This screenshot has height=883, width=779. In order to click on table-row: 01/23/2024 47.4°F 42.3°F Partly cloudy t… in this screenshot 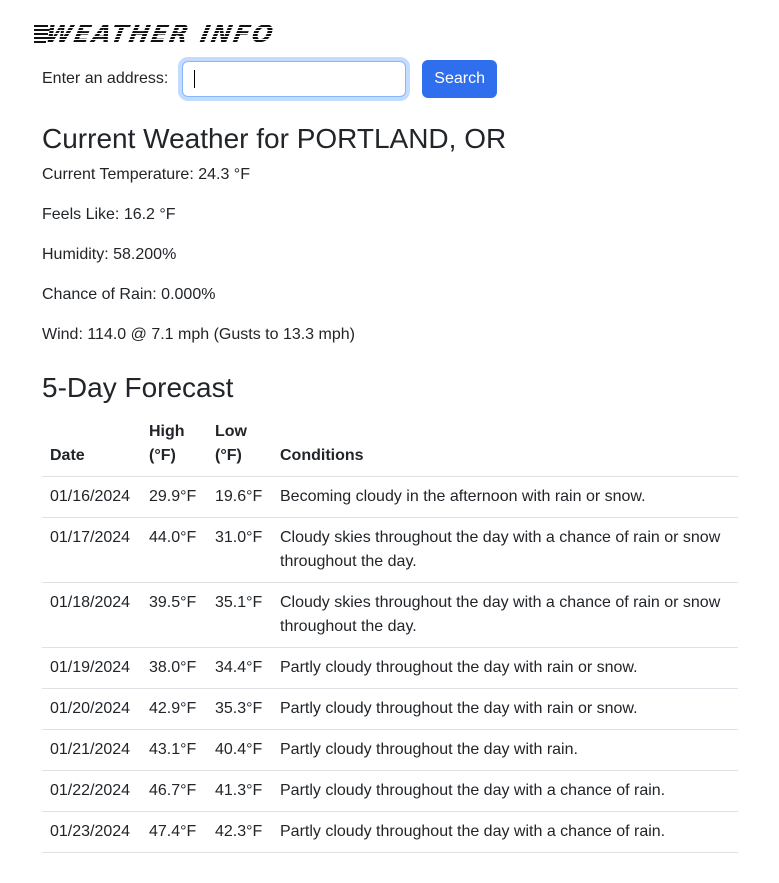, I will do `click(390, 832)`.